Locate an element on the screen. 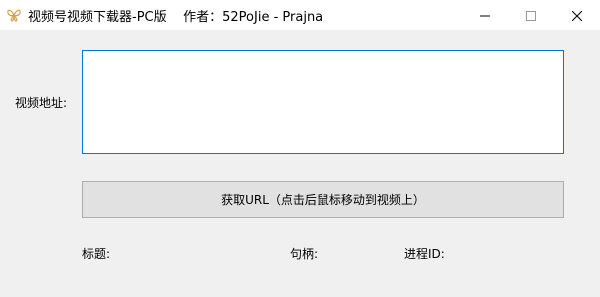 This screenshot has height=297, width=600. maximize-icon is located at coordinates (531, 15).